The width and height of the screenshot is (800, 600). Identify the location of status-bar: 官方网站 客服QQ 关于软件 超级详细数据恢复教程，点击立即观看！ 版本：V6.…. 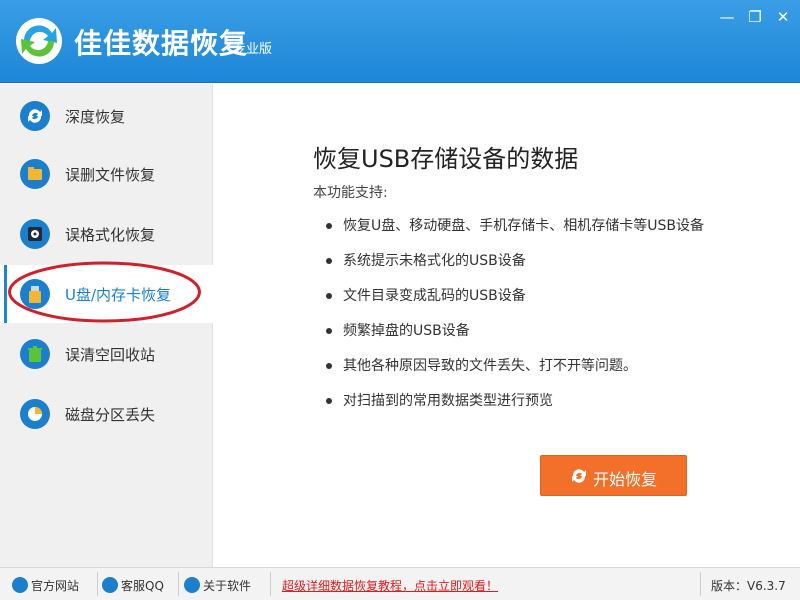
(400, 583).